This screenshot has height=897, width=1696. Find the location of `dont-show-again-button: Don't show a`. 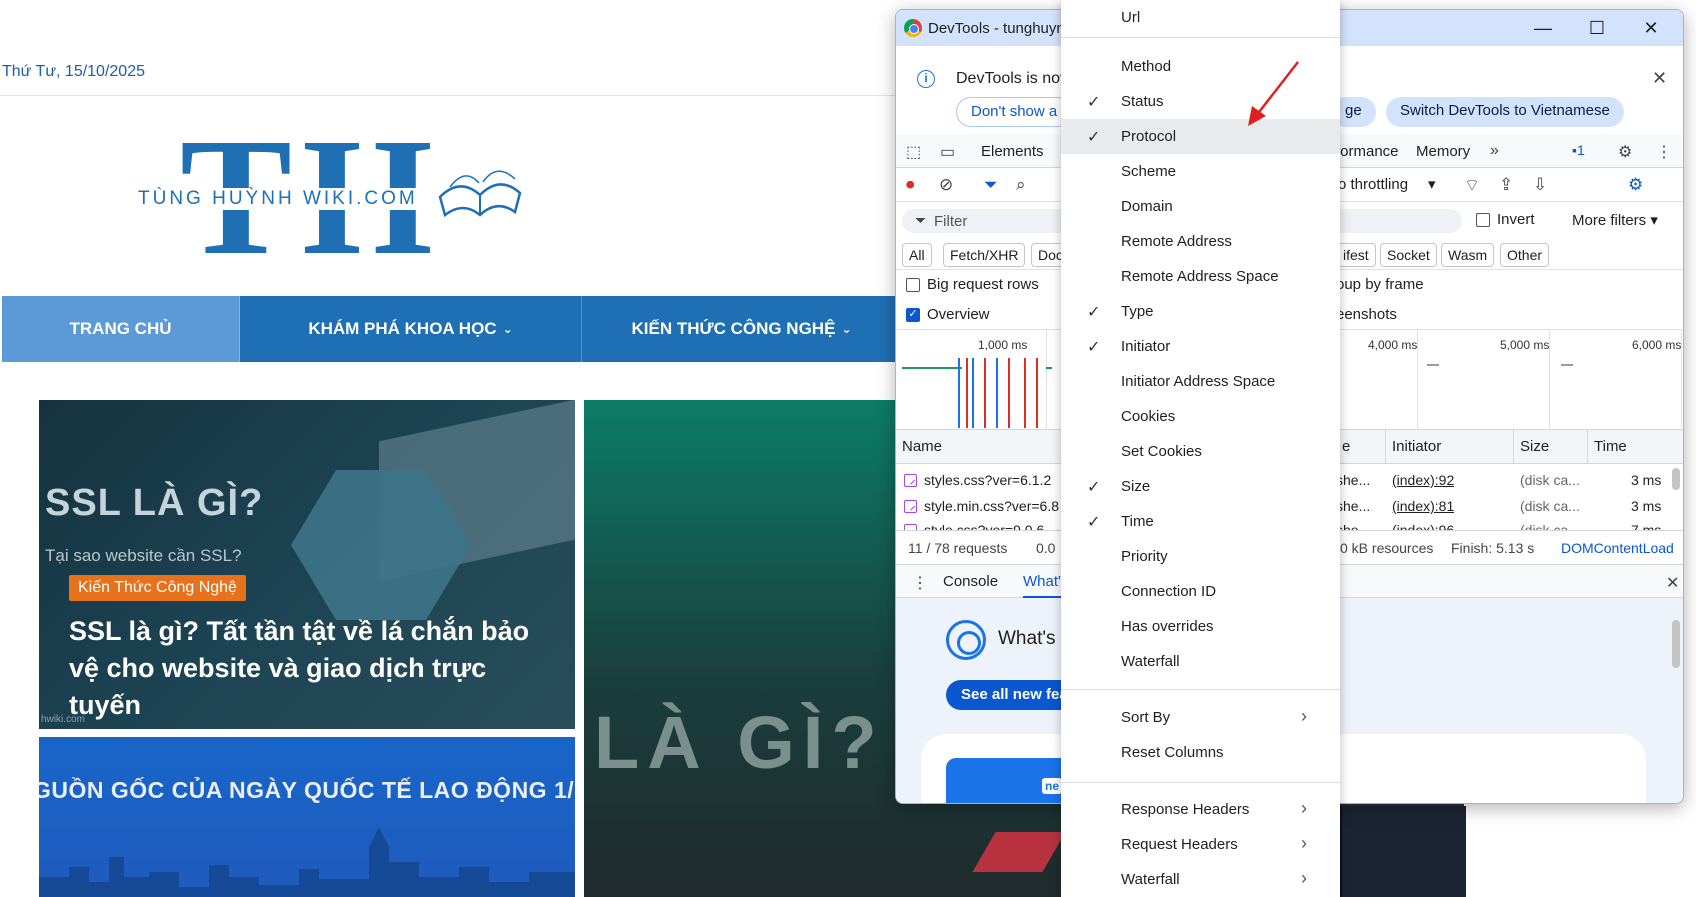

dont-show-again-button: Don't show a is located at coordinates (1014, 112).